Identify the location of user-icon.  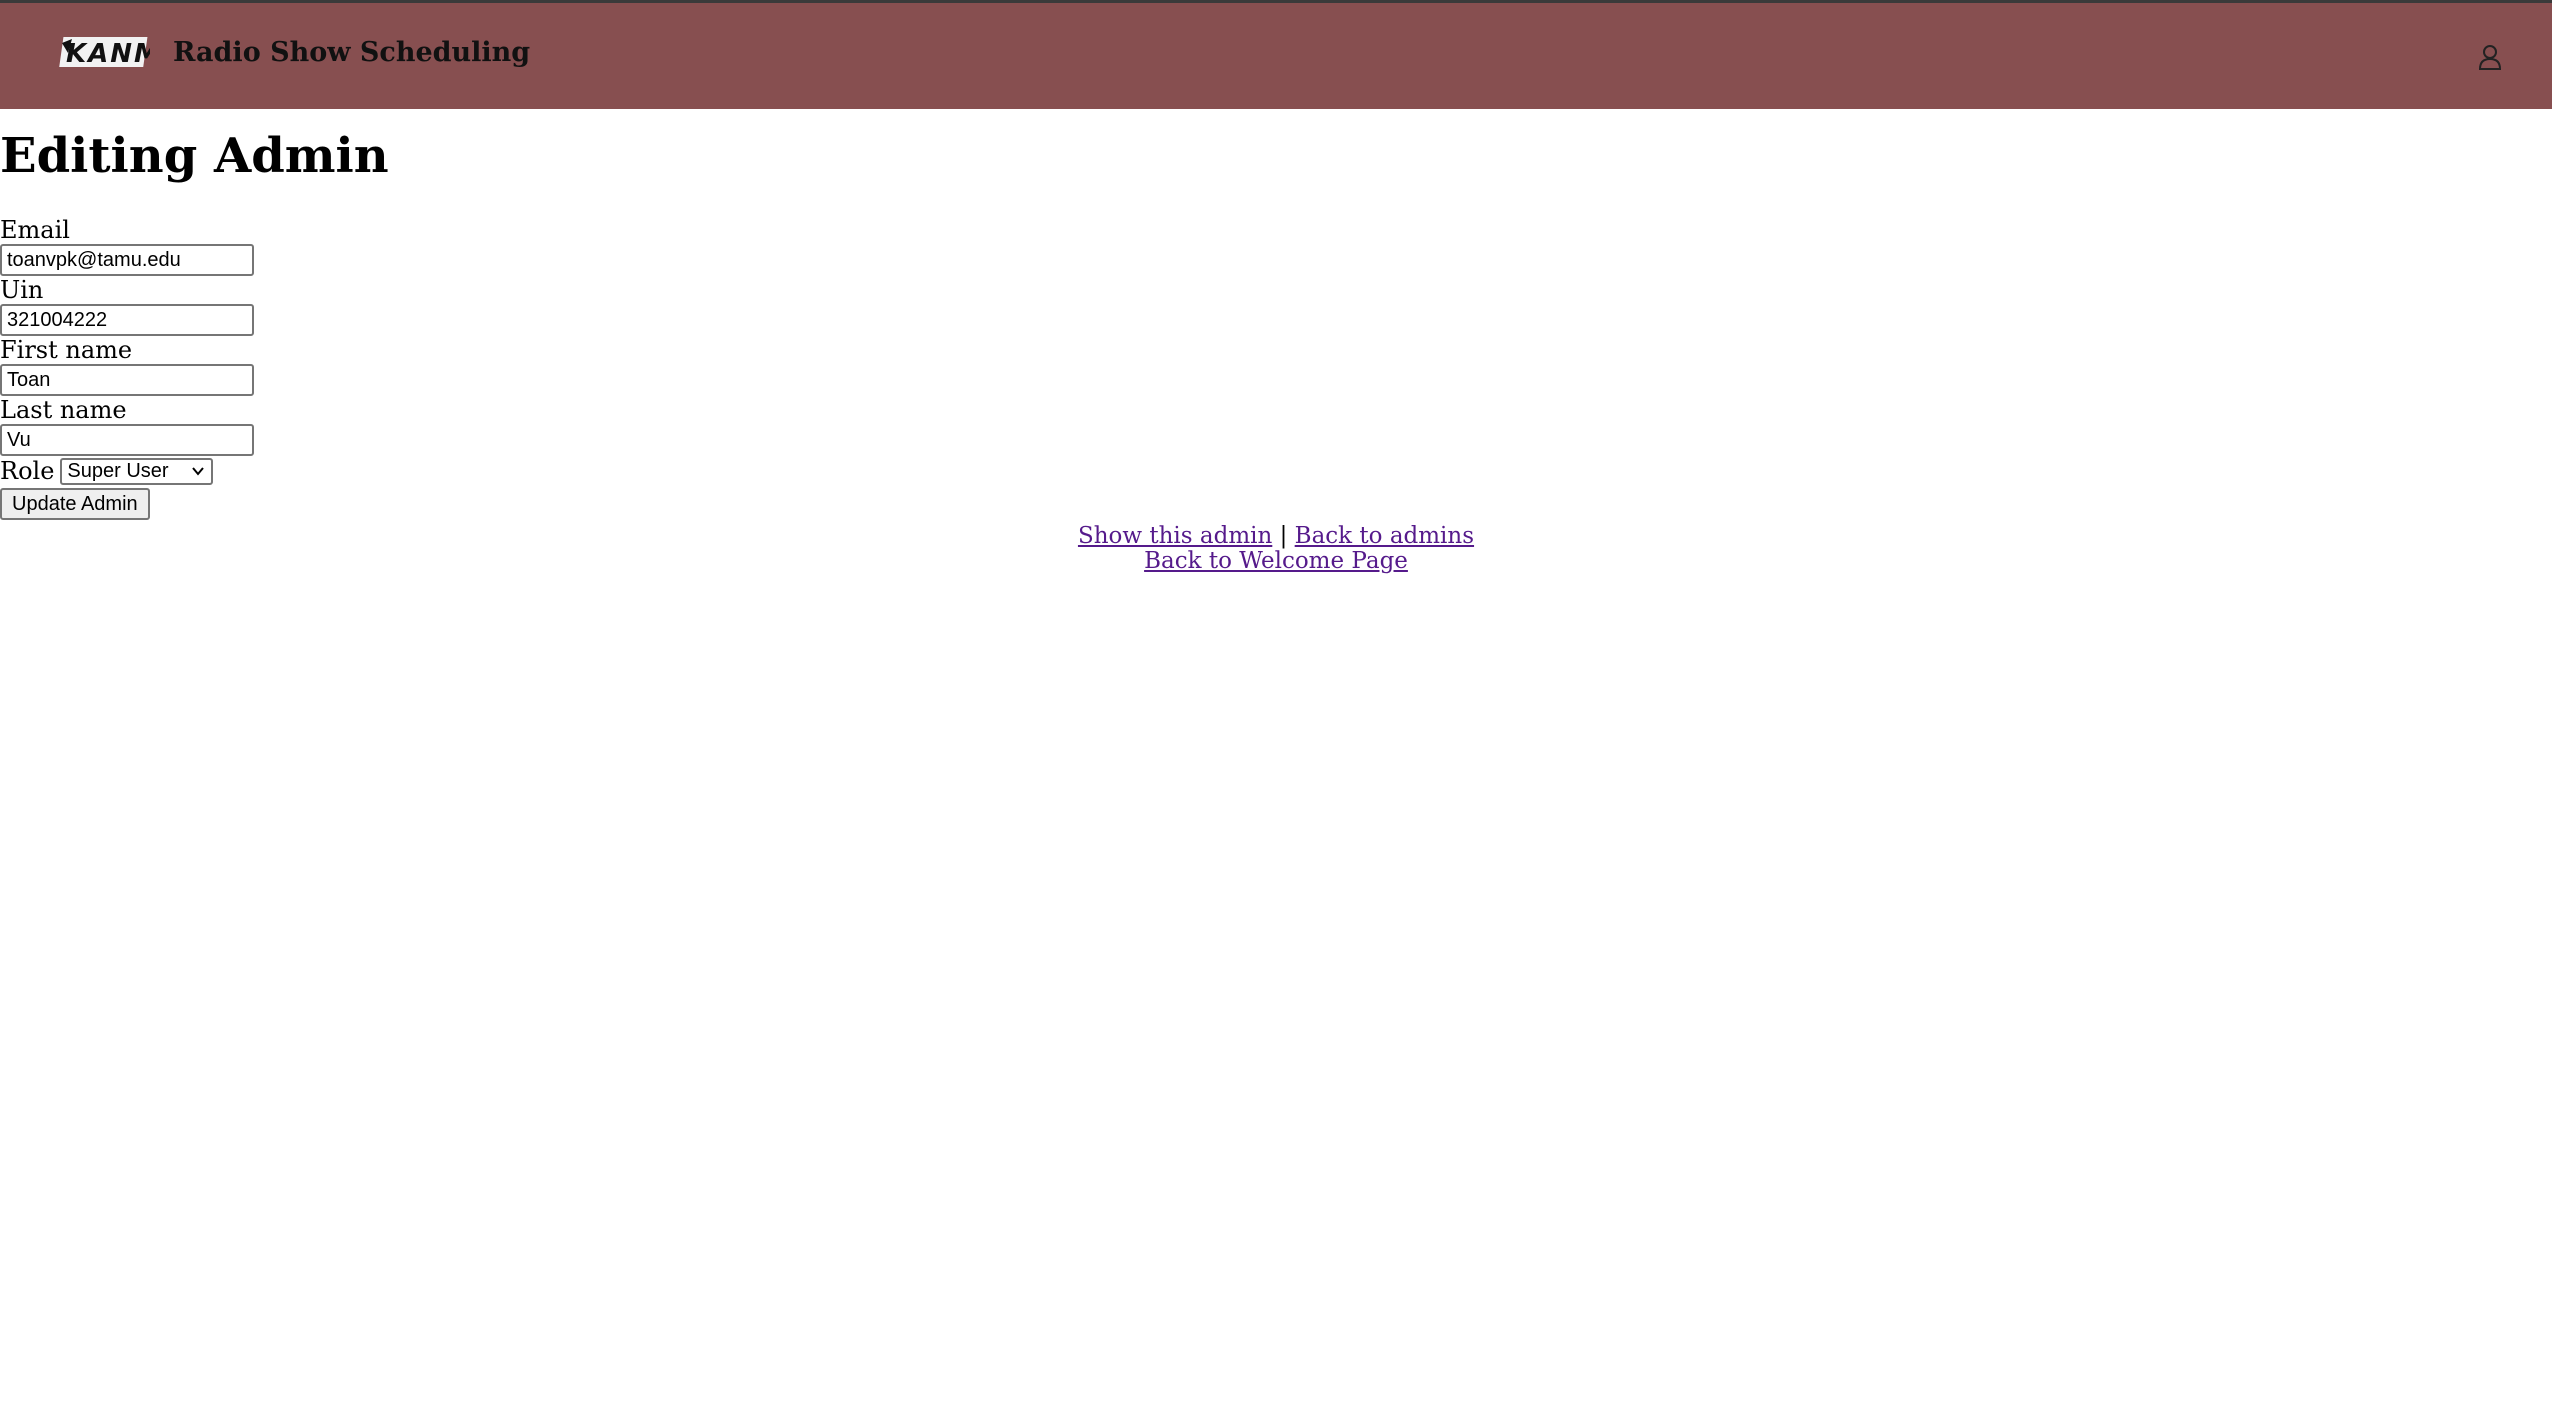
(2490, 57).